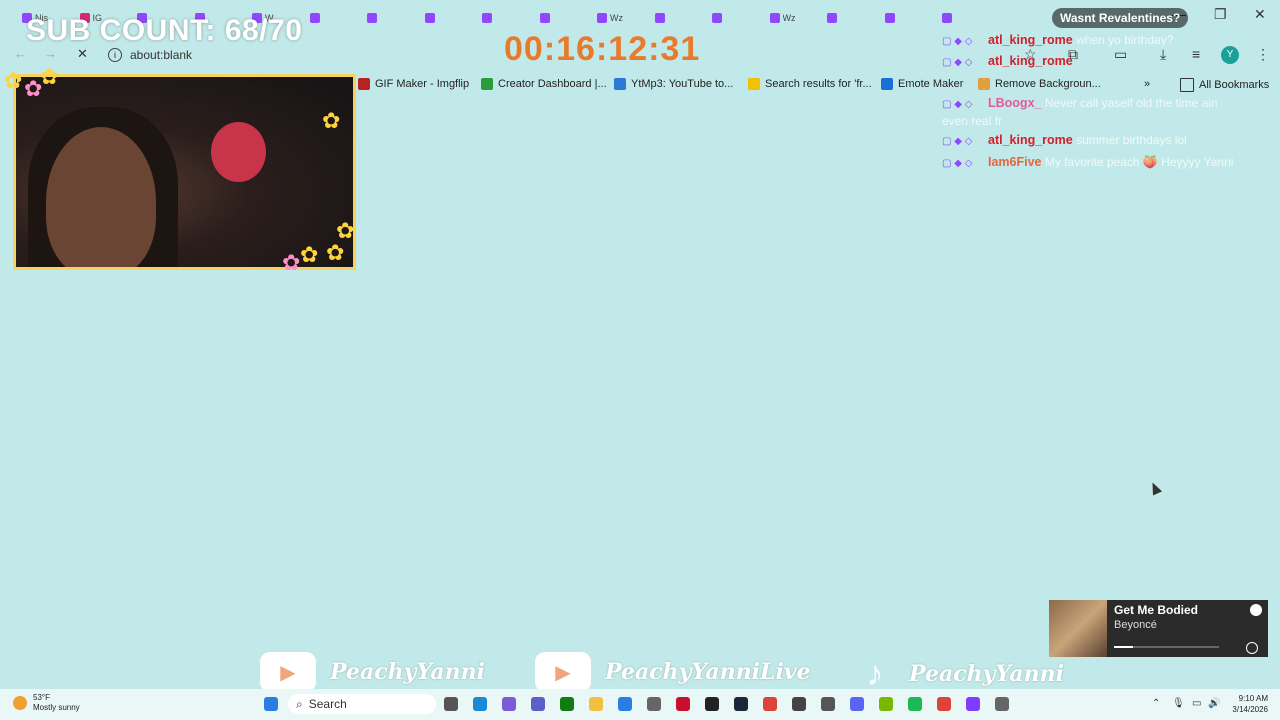  What do you see at coordinates (625, 704) in the screenshot?
I see `store-icon` at bounding box center [625, 704].